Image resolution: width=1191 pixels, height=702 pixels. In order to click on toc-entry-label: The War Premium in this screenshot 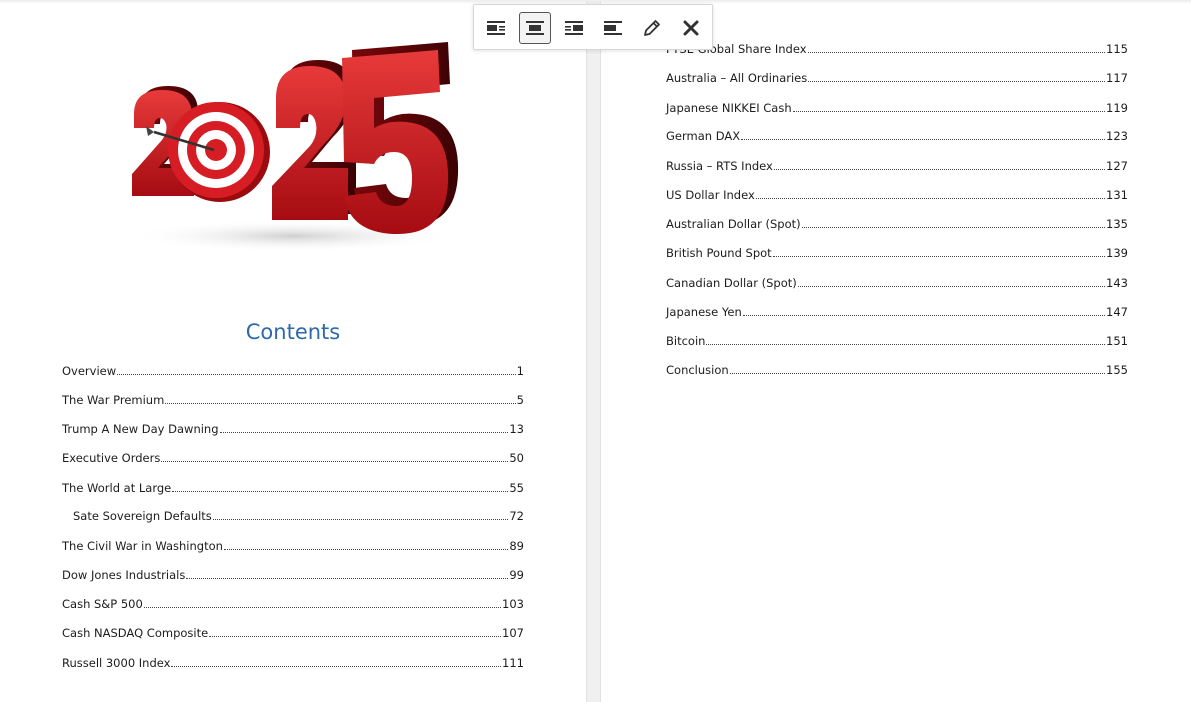, I will do `click(113, 400)`.